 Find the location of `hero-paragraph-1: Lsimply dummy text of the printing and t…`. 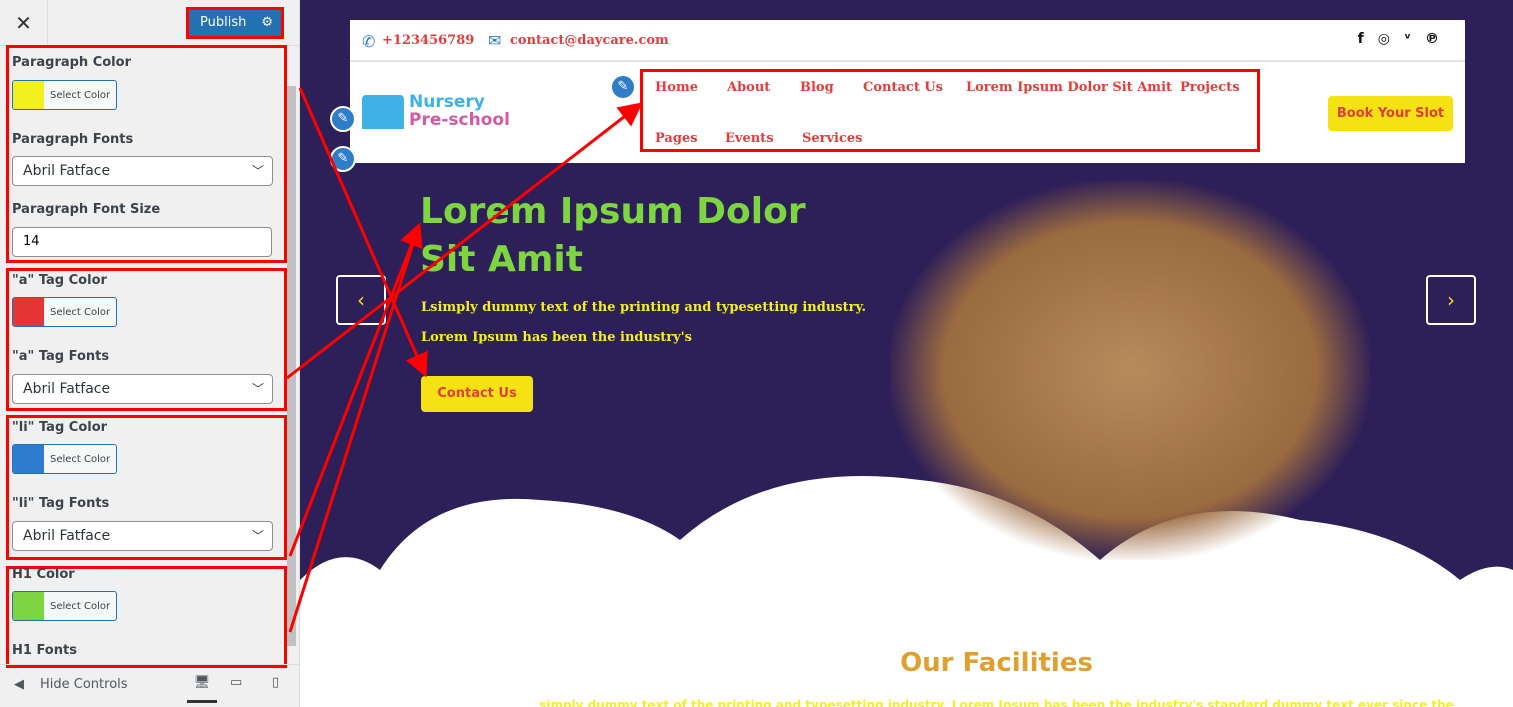

hero-paragraph-1: Lsimply dummy text of the printing and t… is located at coordinates (644, 307).